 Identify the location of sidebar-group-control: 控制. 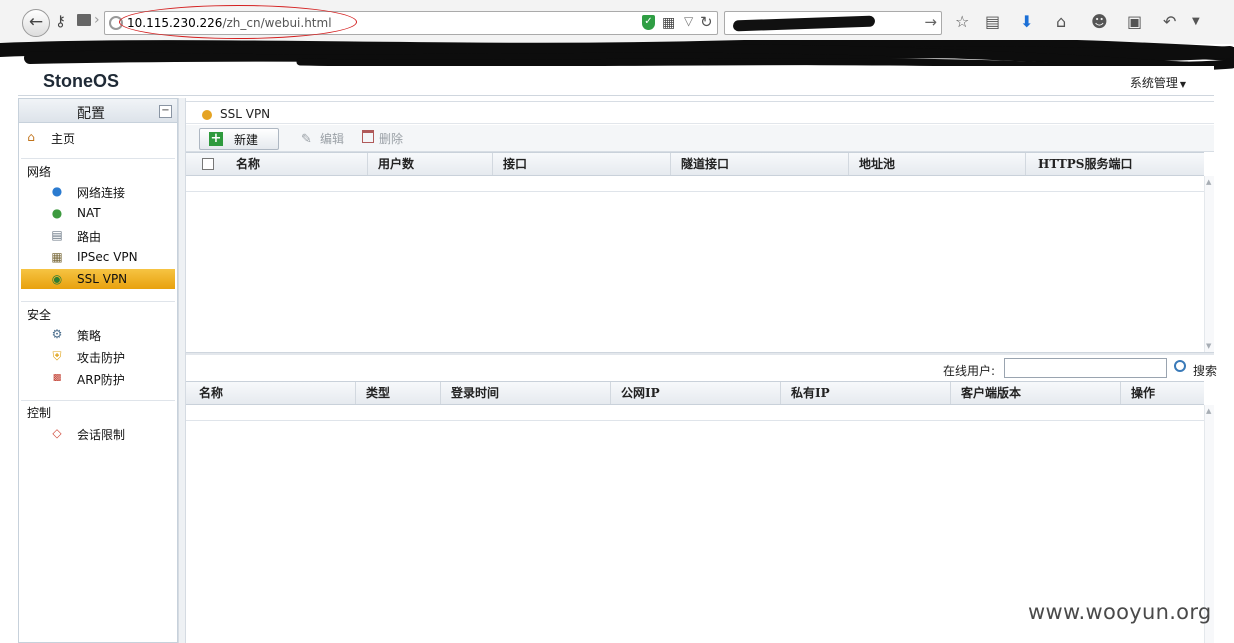
(39, 413).